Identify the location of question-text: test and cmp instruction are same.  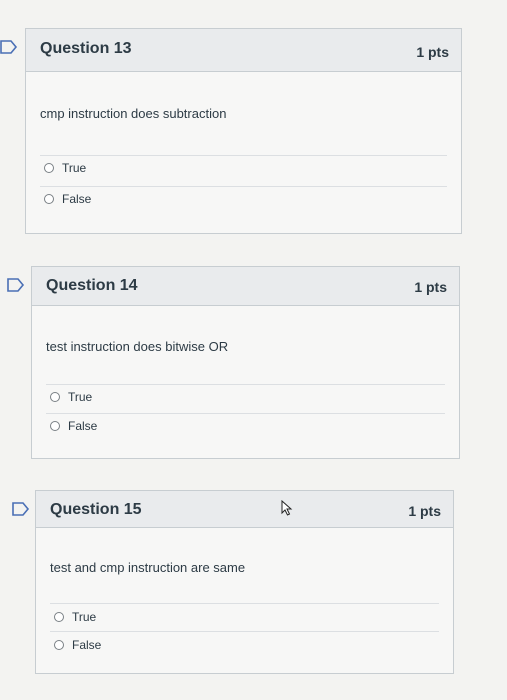
(148, 567).